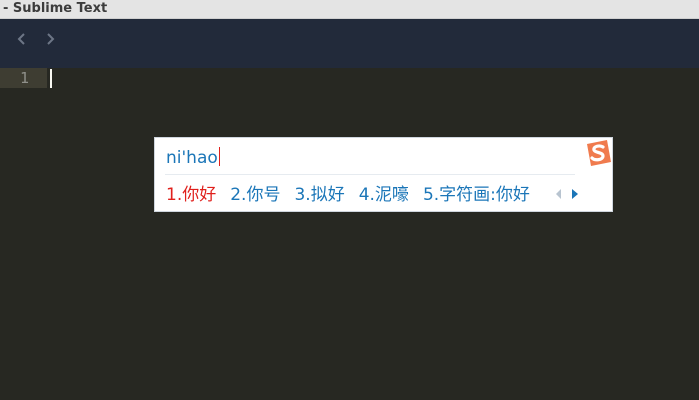  What do you see at coordinates (349, 9) in the screenshot?
I see `title-bar: - Sublime Text` at bounding box center [349, 9].